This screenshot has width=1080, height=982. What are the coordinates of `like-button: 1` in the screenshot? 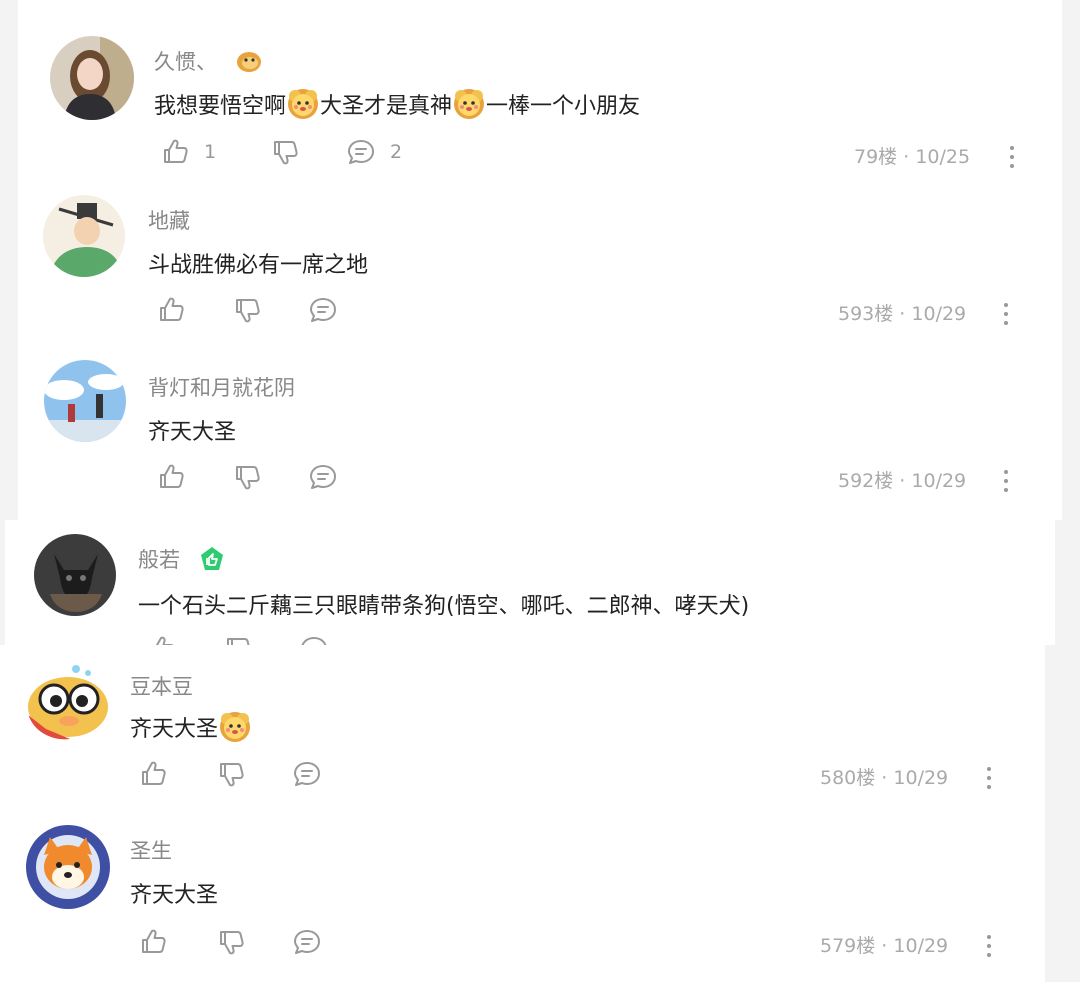 It's located at (188, 152).